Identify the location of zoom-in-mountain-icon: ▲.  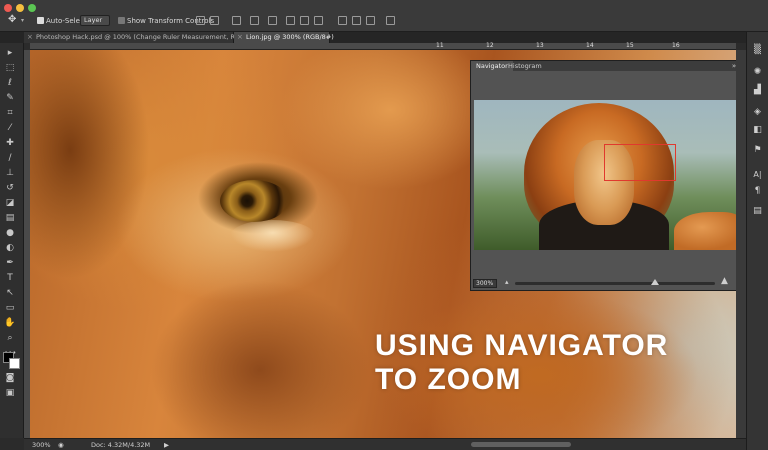
(724, 281).